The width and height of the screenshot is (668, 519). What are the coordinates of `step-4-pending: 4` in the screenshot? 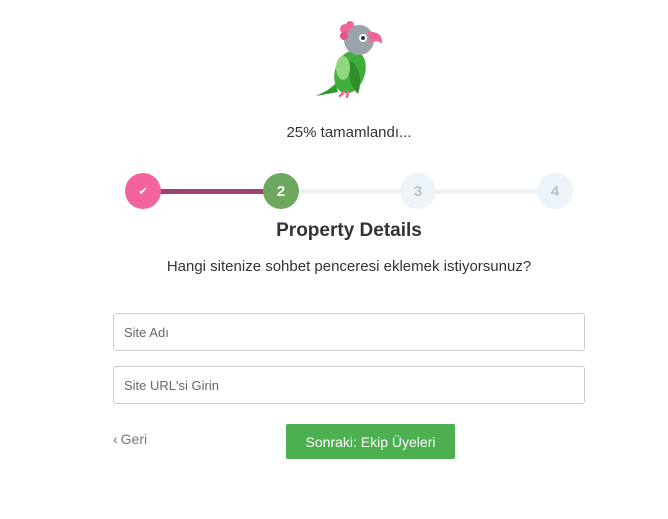 It's located at (555, 191).